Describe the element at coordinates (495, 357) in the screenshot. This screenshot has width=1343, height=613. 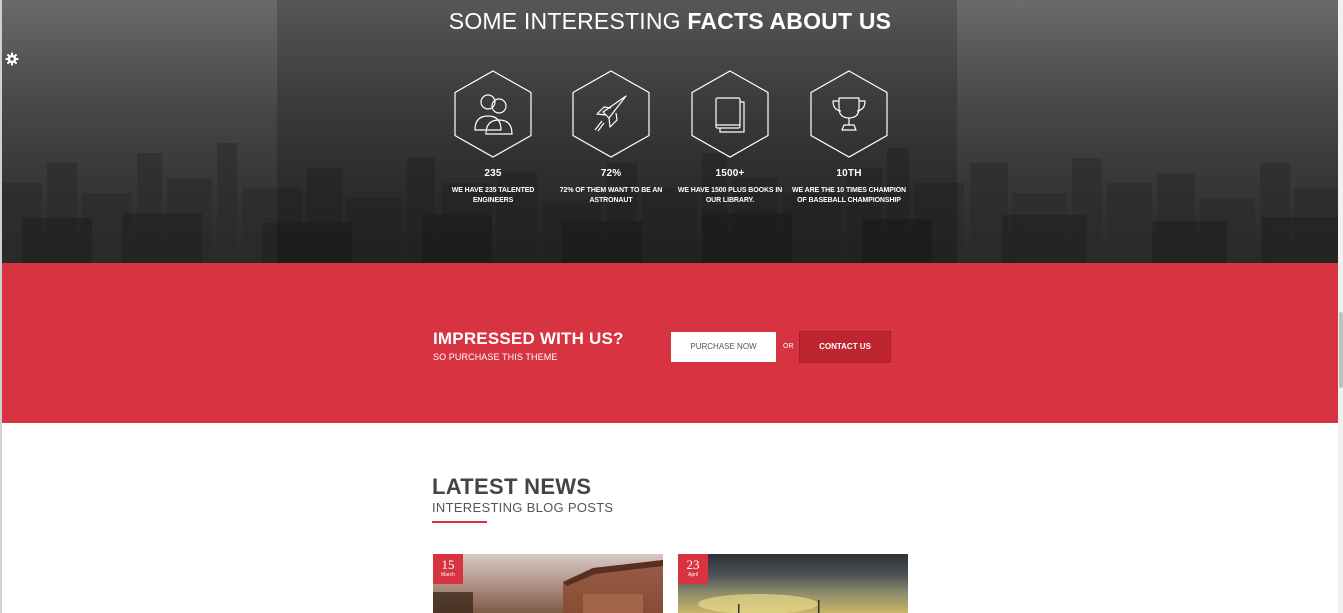
I see `cta-subheading: SO PURCHASE THIS THEME` at that location.